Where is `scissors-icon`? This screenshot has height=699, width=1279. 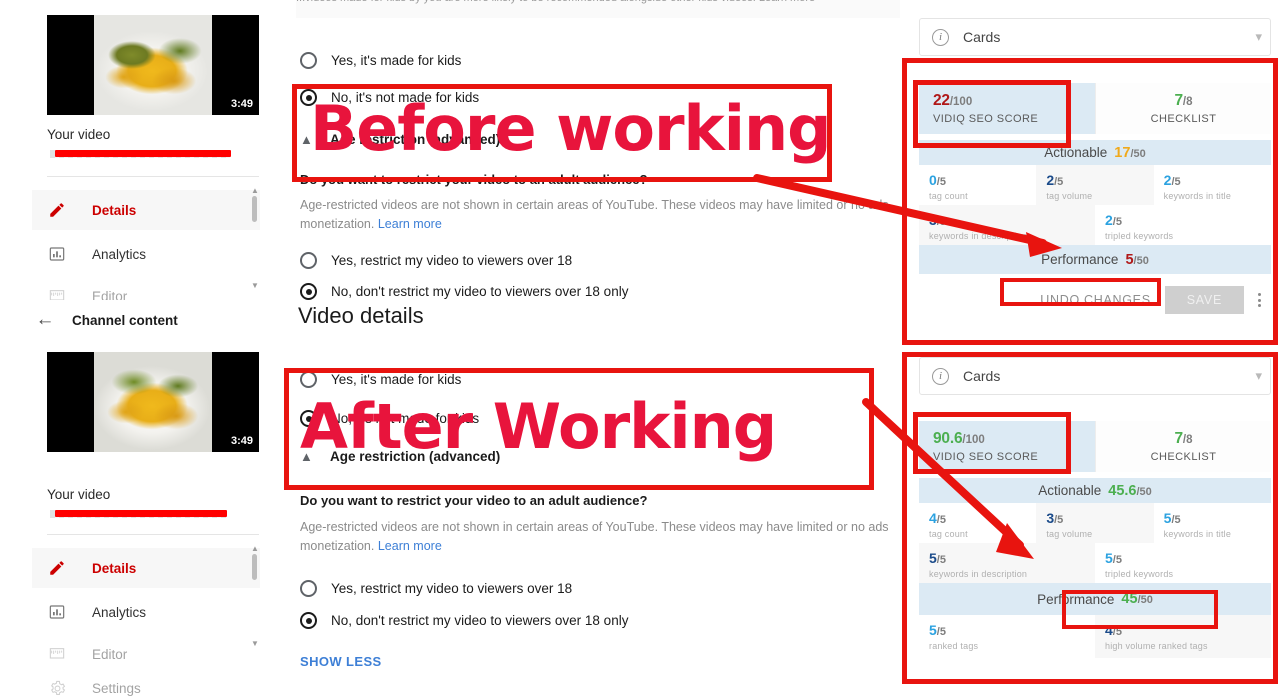
scissors-icon is located at coordinates (57, 654).